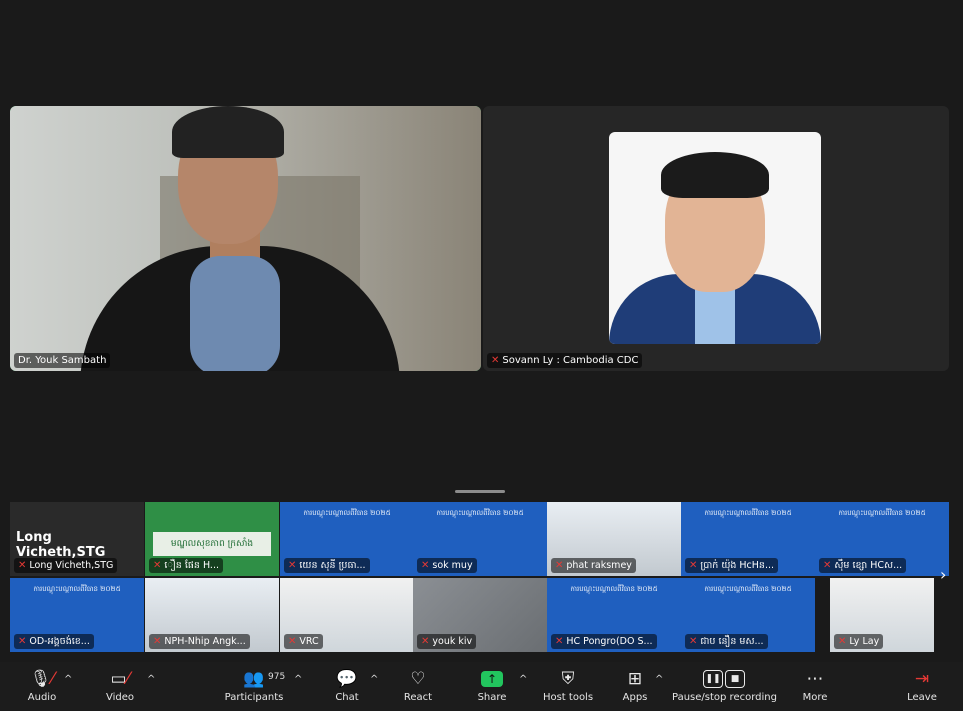 The width and height of the screenshot is (963, 711). I want to click on share-caret-icon: ^, so click(523, 679).